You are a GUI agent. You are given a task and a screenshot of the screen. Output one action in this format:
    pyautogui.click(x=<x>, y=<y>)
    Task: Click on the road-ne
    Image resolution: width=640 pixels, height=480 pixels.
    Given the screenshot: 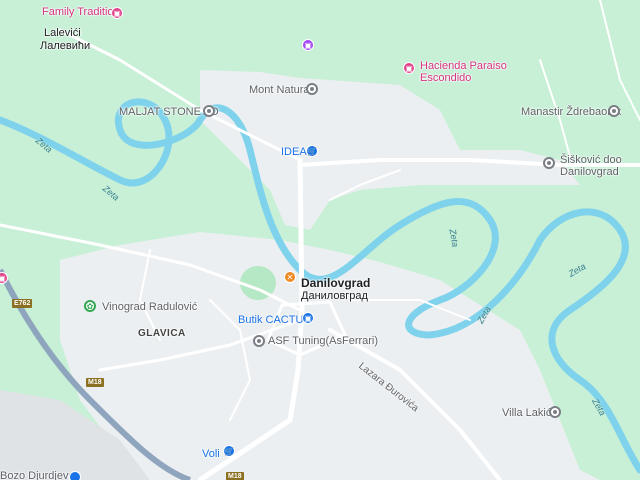 What is the action you would take?
    pyautogui.click(x=619, y=60)
    